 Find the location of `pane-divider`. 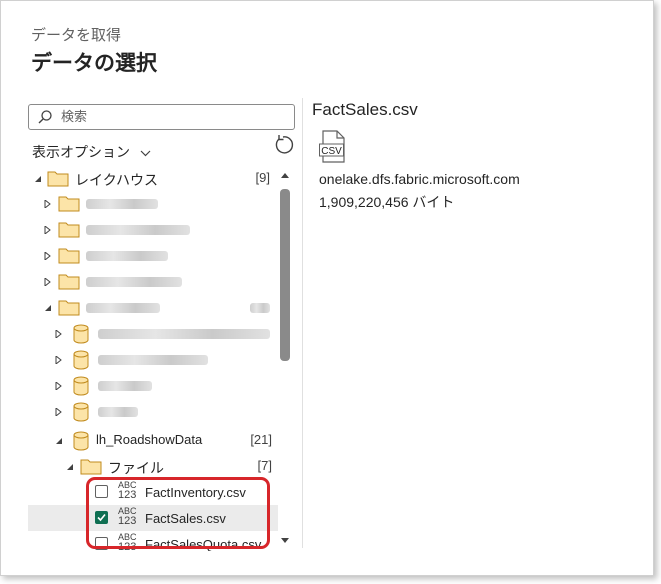

pane-divider is located at coordinates (302, 323).